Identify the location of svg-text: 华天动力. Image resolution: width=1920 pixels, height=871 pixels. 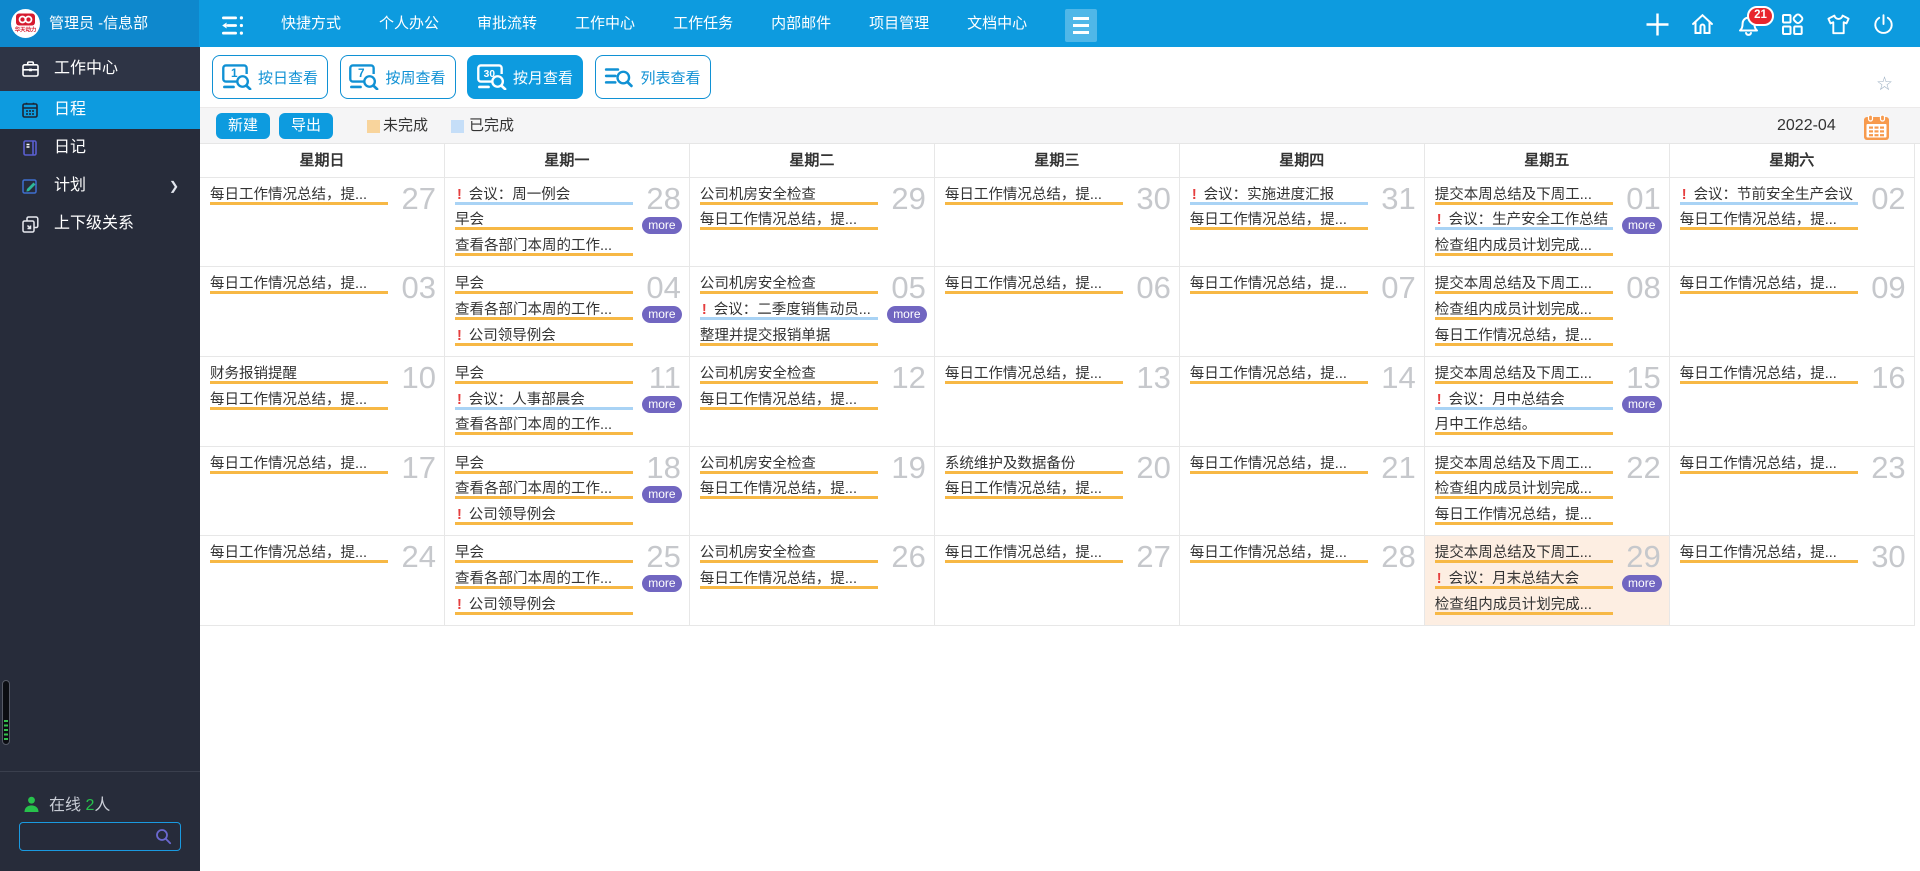
(26, 30).